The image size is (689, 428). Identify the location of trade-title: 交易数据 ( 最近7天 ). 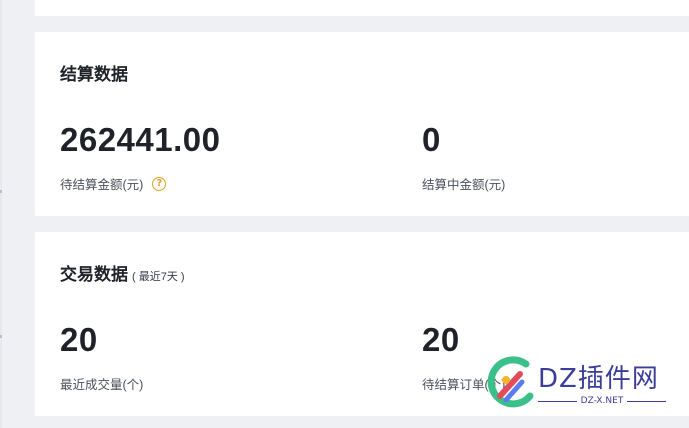
(122, 272).